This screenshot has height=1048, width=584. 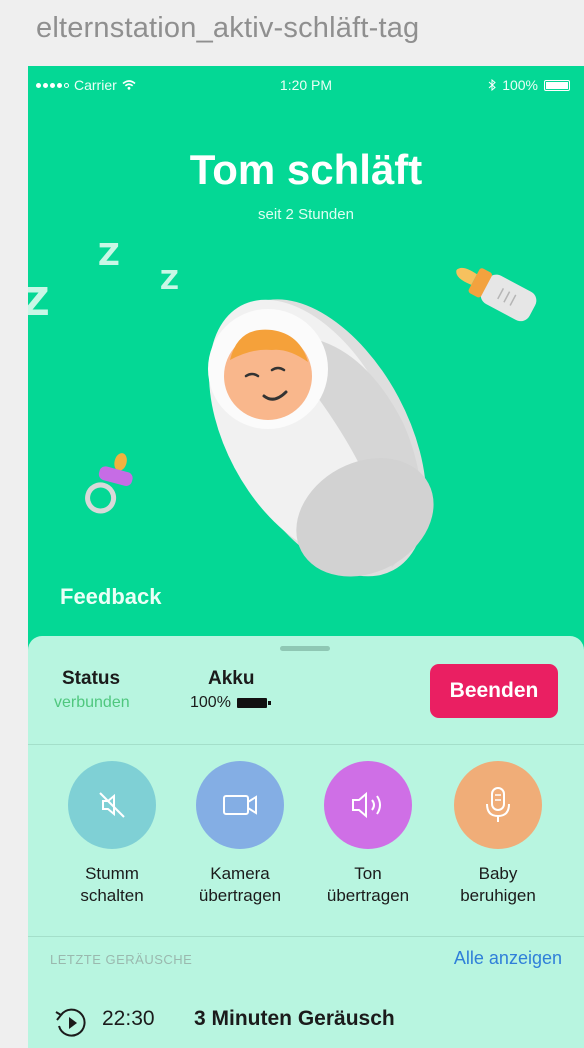 What do you see at coordinates (306, 214) in the screenshot?
I see `sleep-duration: seit 2 Stunden` at bounding box center [306, 214].